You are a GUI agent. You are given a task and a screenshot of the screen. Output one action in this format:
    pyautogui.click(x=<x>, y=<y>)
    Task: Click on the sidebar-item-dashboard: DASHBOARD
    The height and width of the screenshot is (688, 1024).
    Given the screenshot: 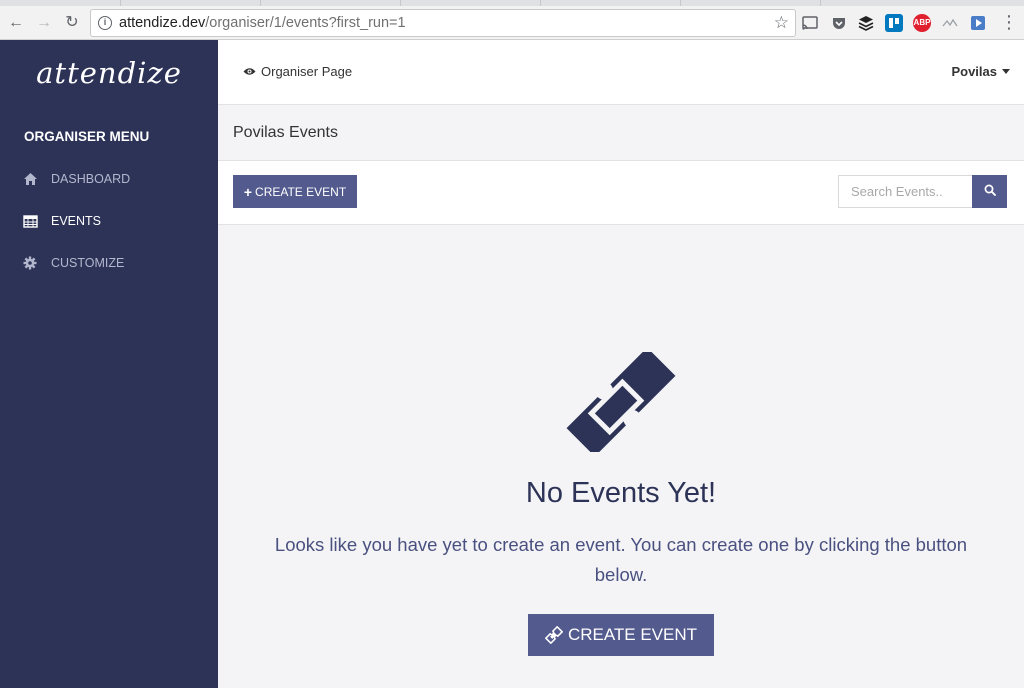 What is the action you would take?
    pyautogui.click(x=112, y=179)
    